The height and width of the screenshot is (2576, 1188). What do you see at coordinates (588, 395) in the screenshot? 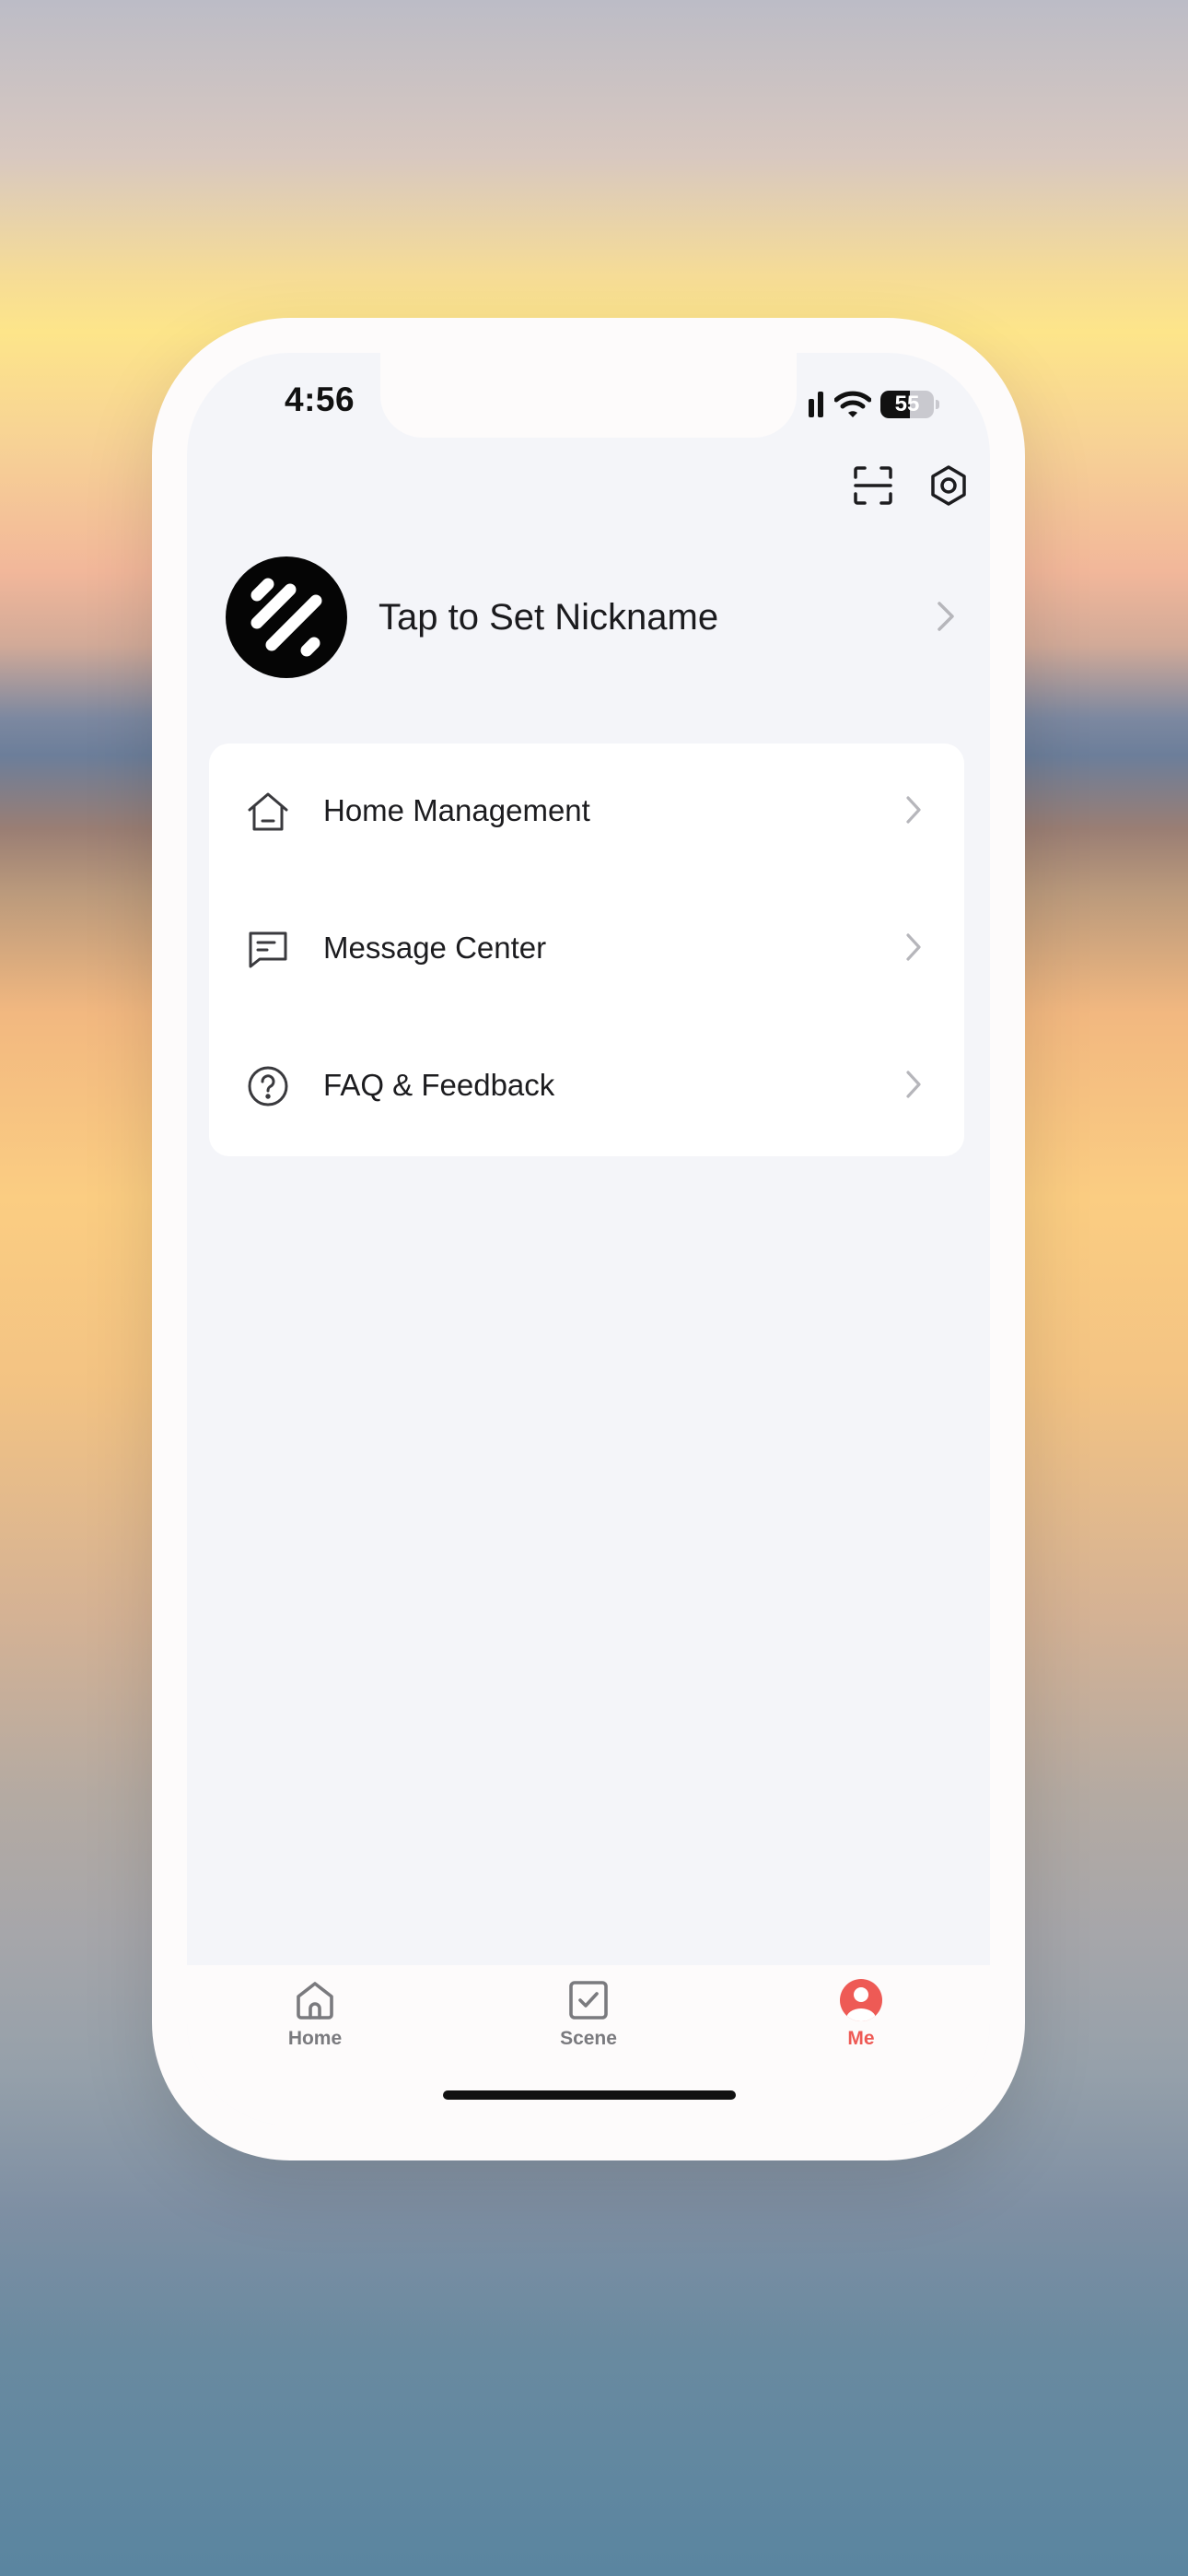
I see `device-notch` at bounding box center [588, 395].